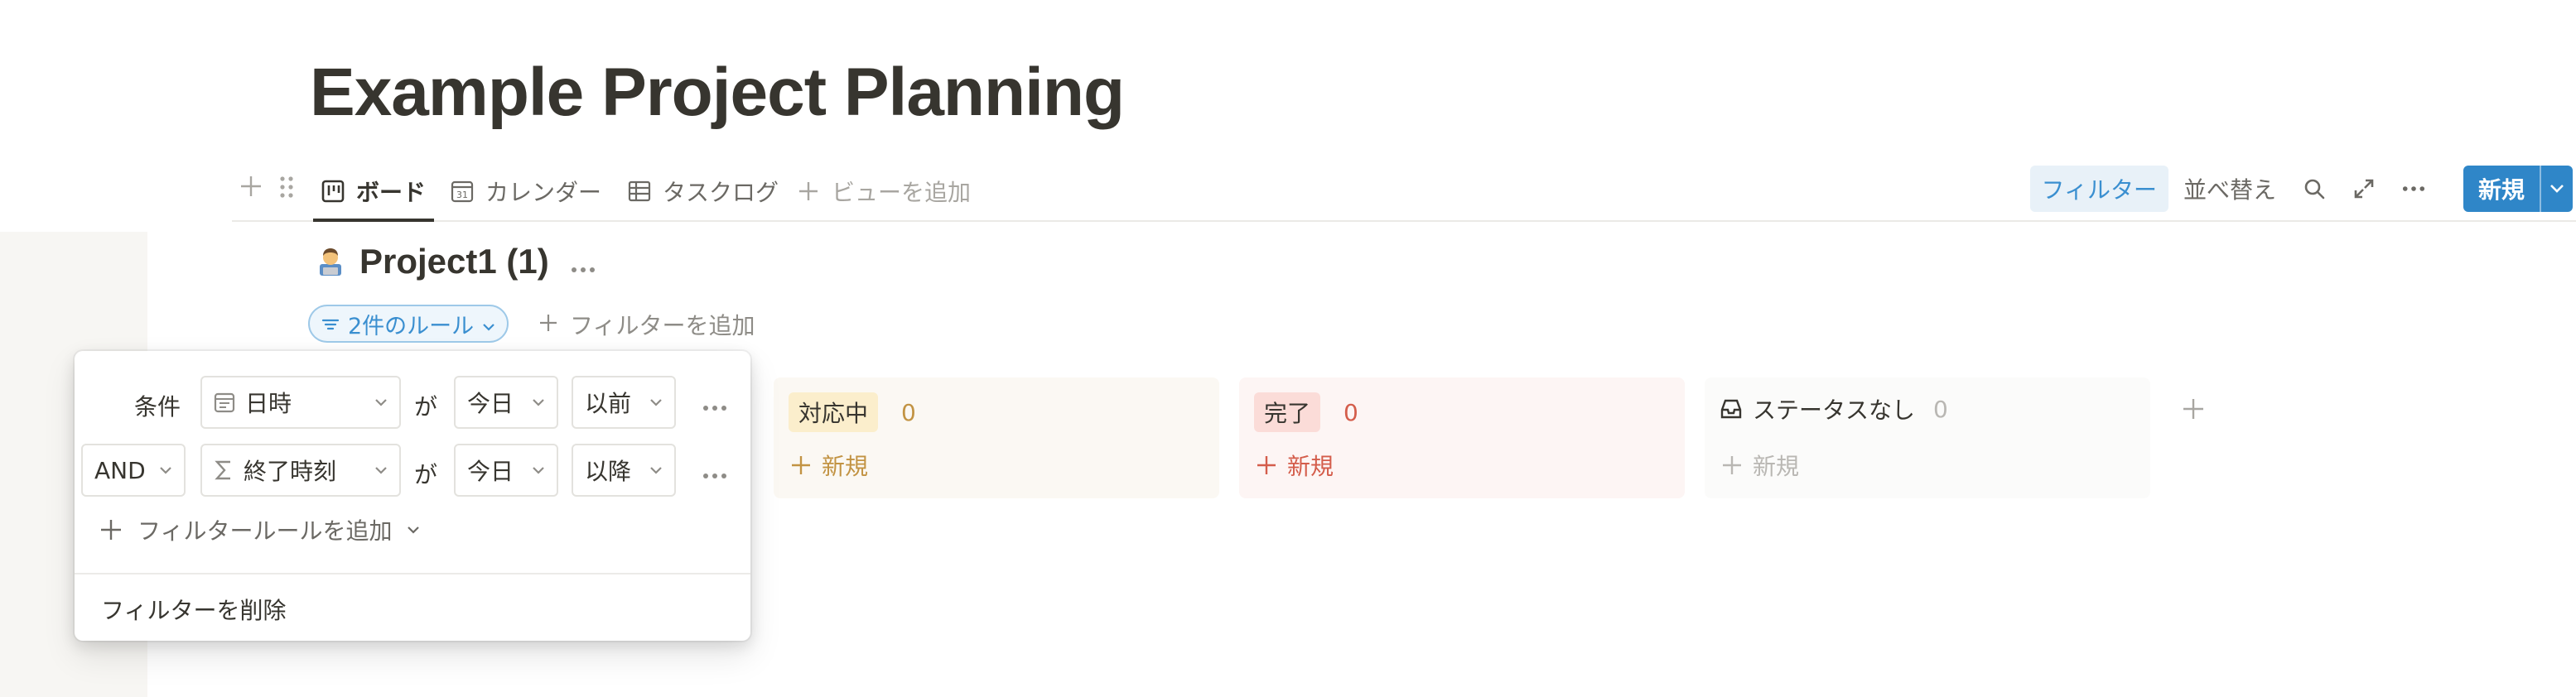 Image resolution: width=2576 pixels, height=697 pixels. I want to click on new-button-group: 新規, so click(2518, 189).